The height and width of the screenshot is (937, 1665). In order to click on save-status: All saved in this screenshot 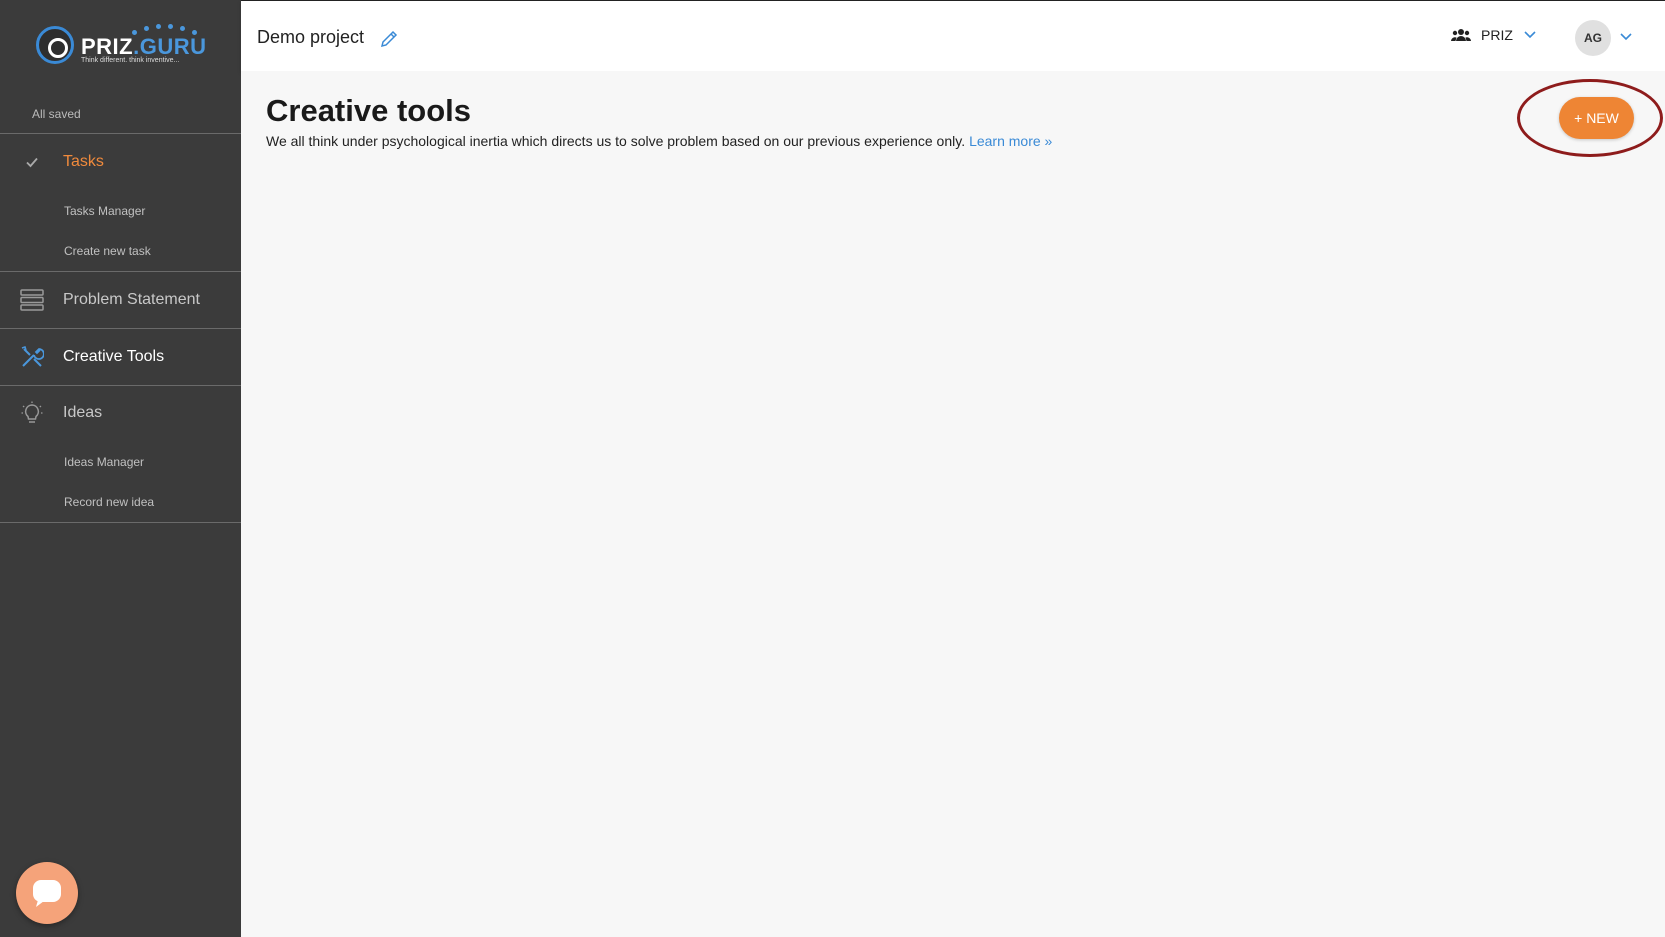, I will do `click(56, 114)`.